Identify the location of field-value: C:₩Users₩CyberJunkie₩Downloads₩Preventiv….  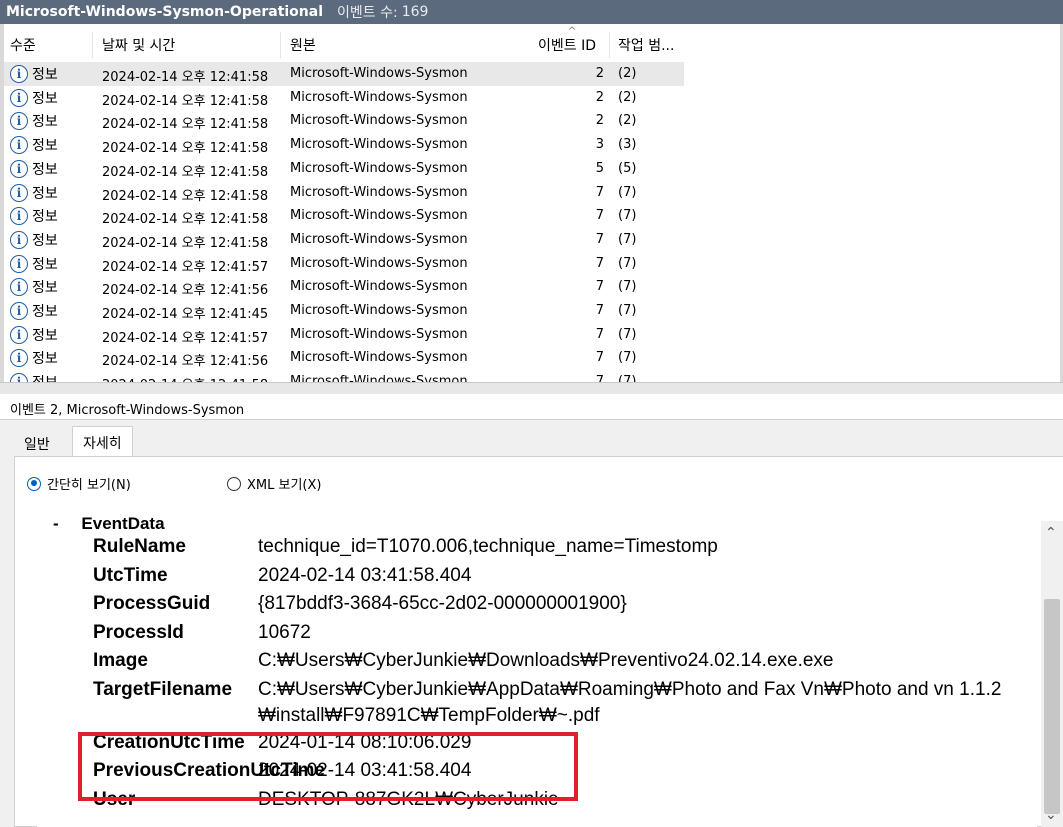
(546, 661).